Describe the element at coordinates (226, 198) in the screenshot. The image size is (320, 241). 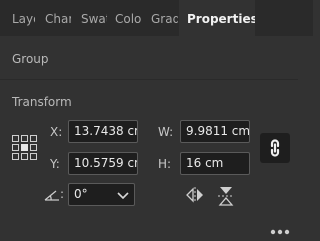
I see `flip-vertical-icon` at that location.